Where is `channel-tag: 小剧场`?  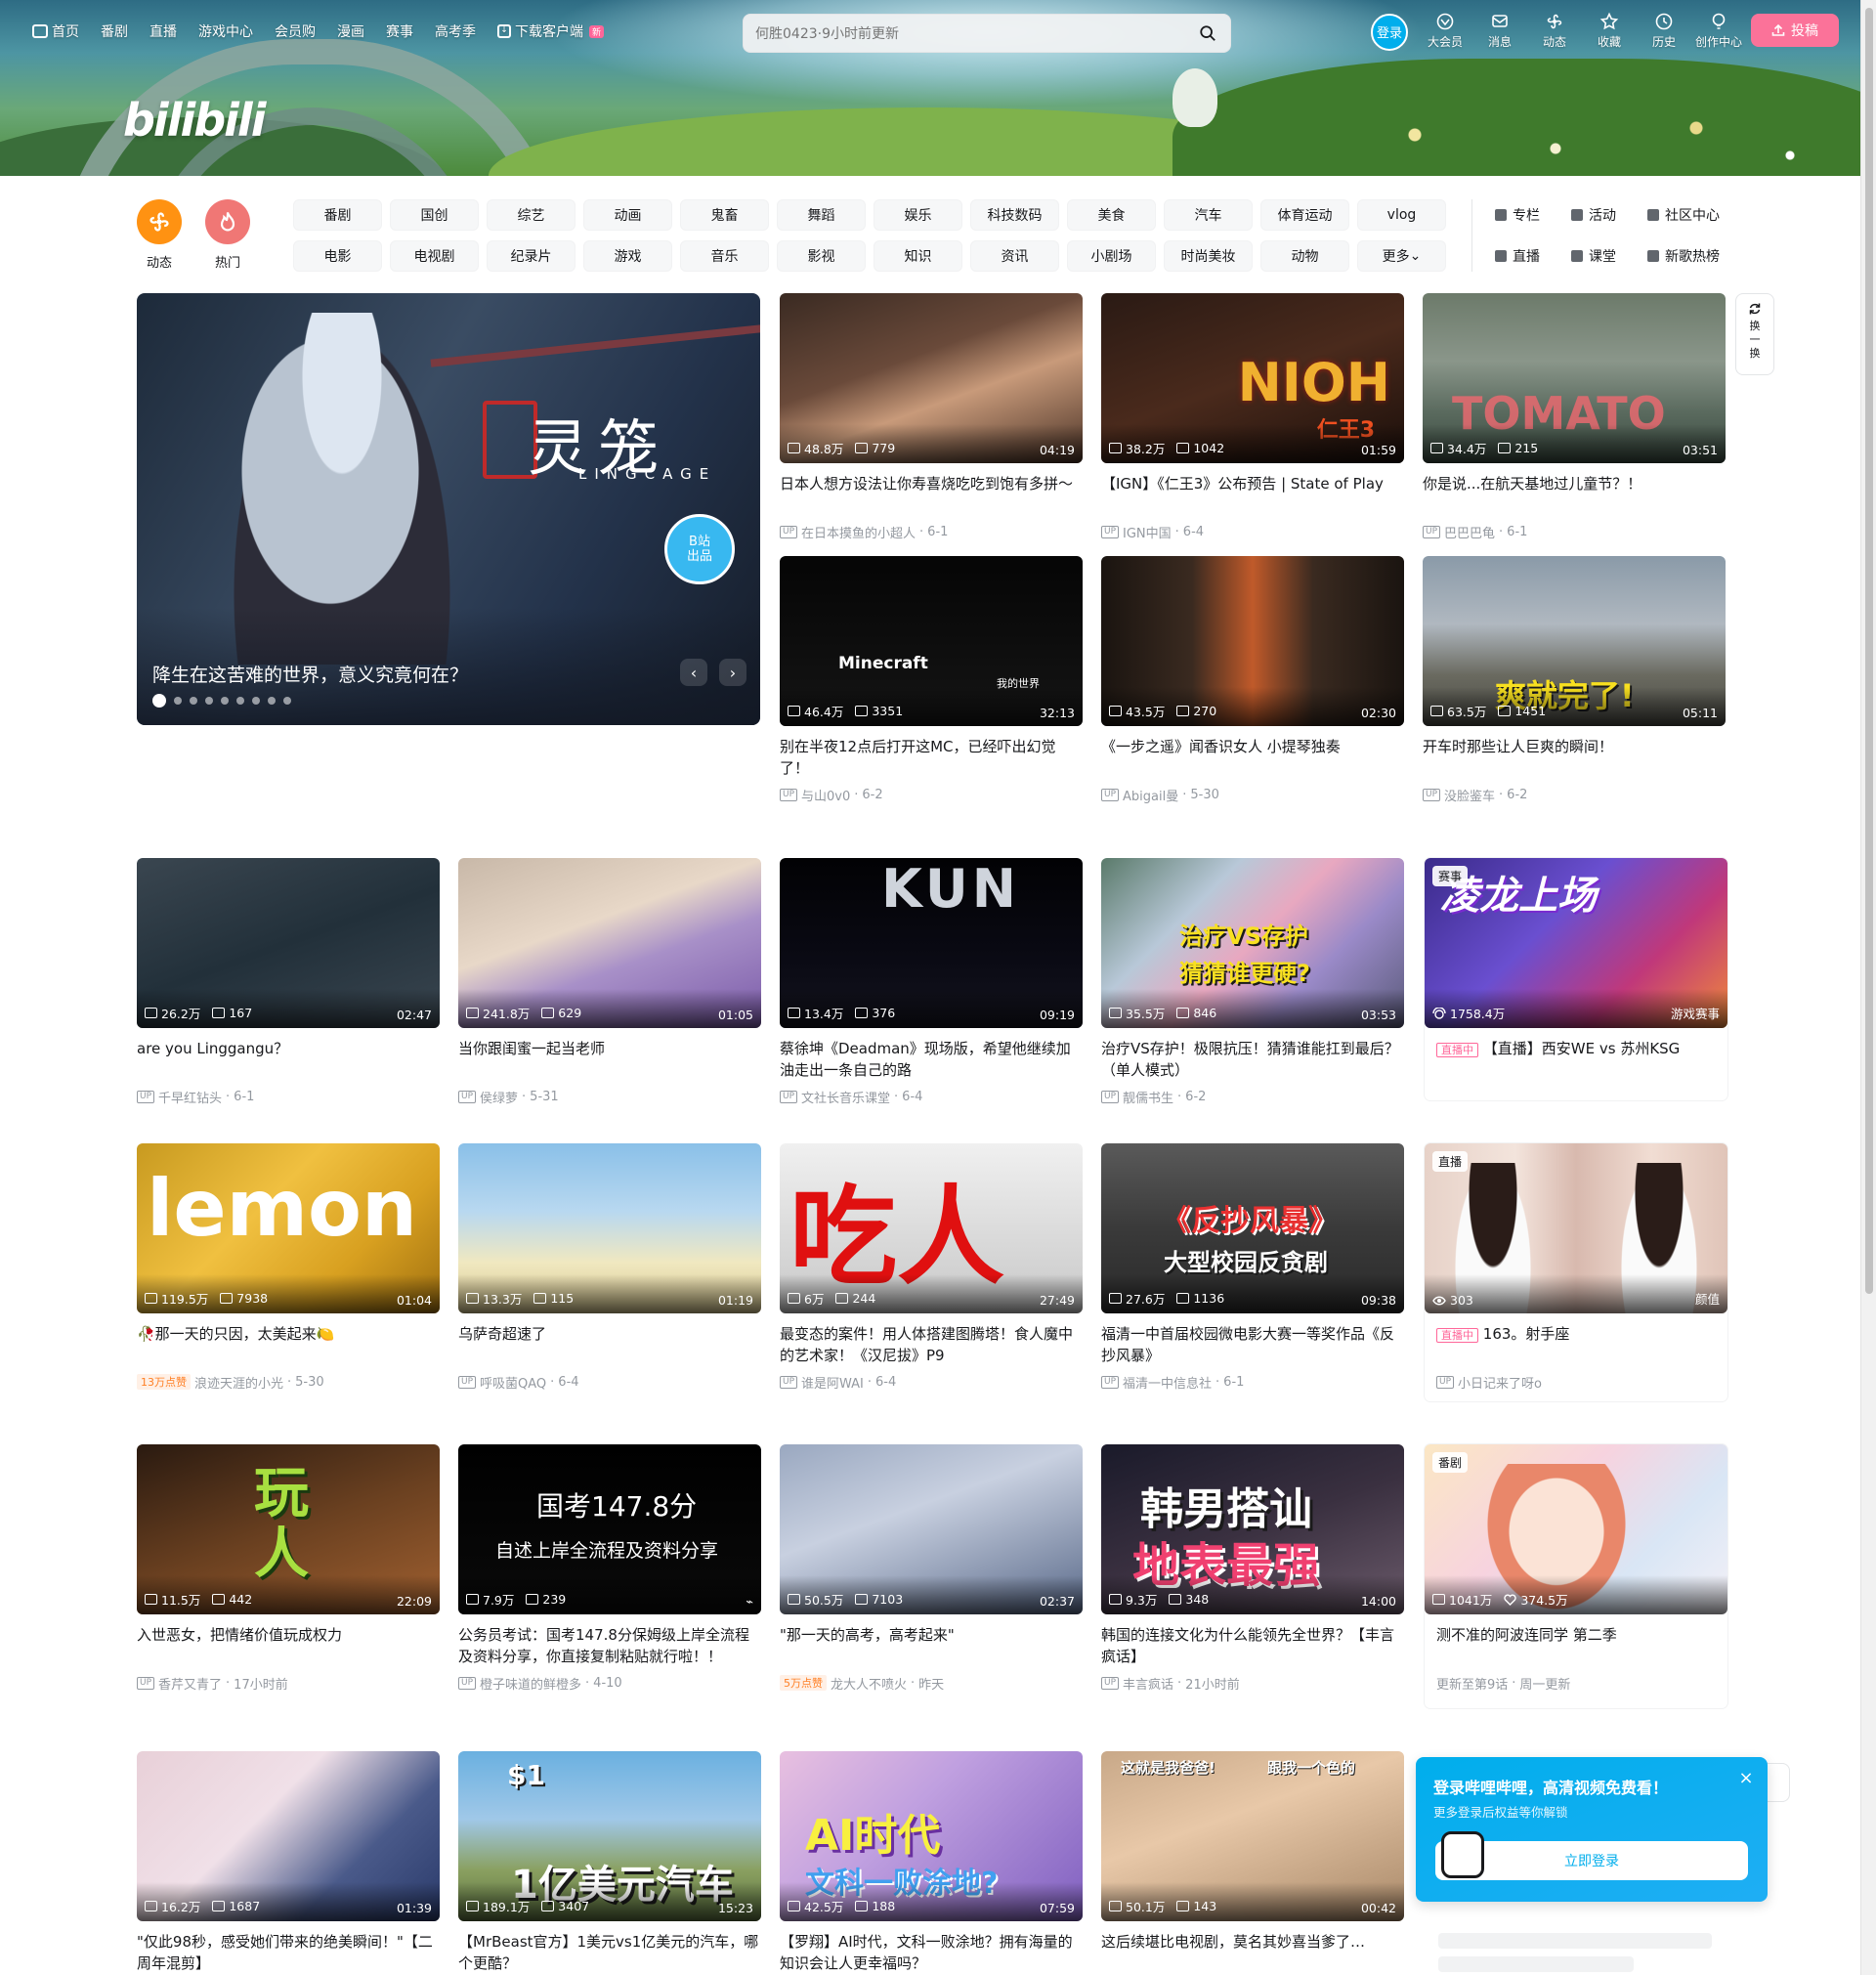
channel-tag: 小剧场 is located at coordinates (1111, 256).